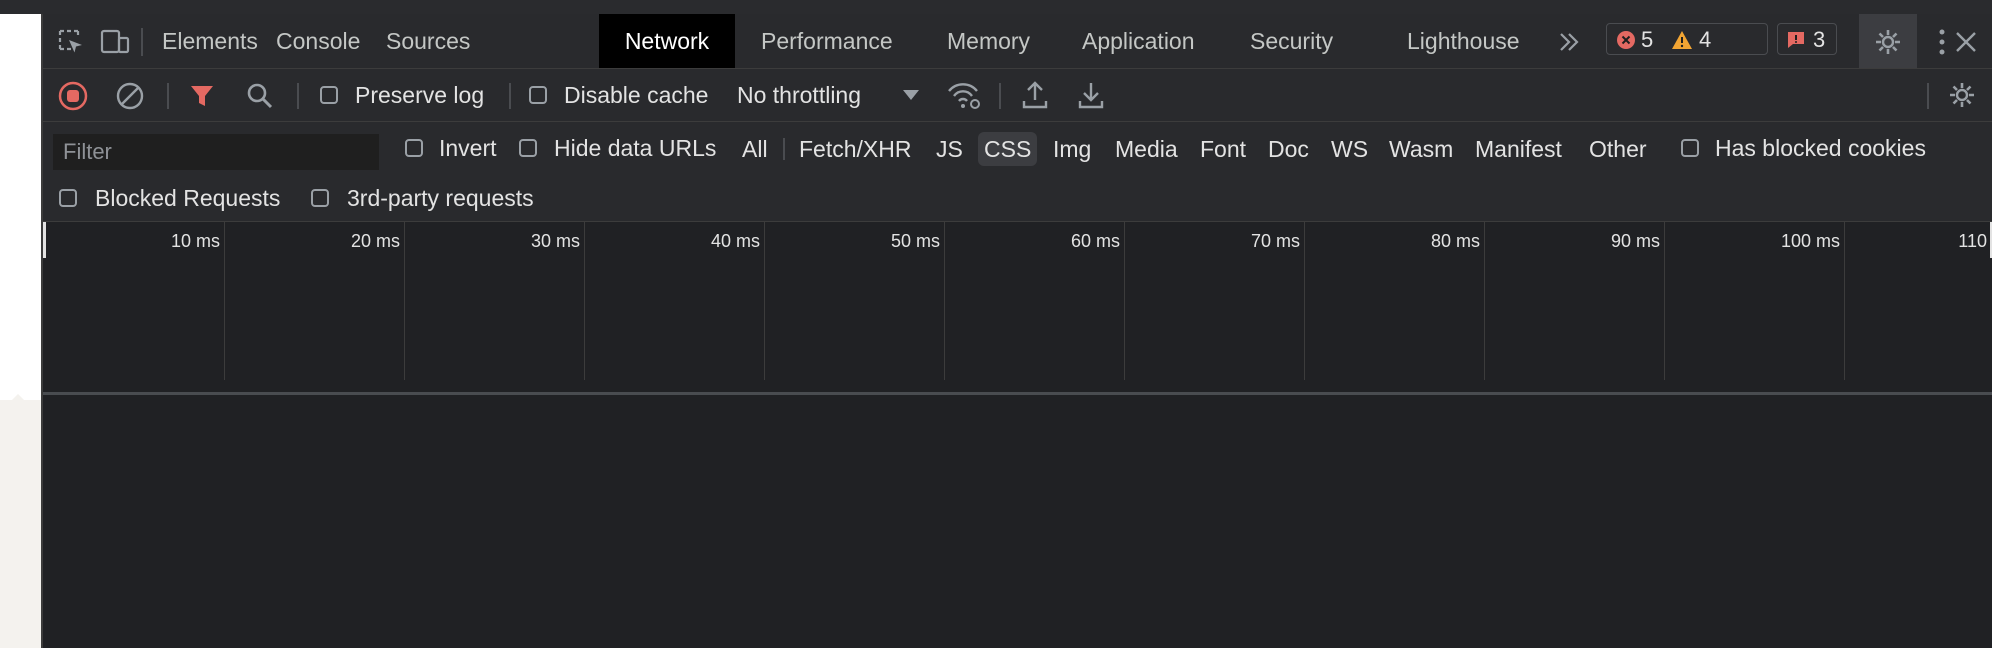 The image size is (1992, 648). I want to click on tab-console: Console, so click(318, 41).